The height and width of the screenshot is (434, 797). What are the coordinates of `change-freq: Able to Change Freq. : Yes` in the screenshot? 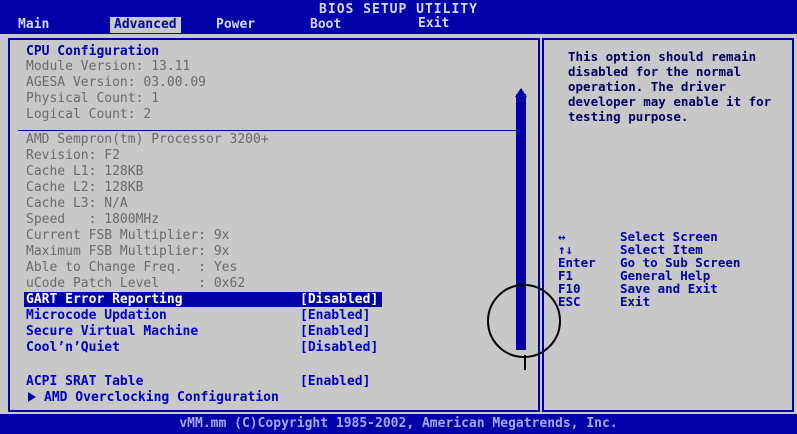 It's located at (132, 267).